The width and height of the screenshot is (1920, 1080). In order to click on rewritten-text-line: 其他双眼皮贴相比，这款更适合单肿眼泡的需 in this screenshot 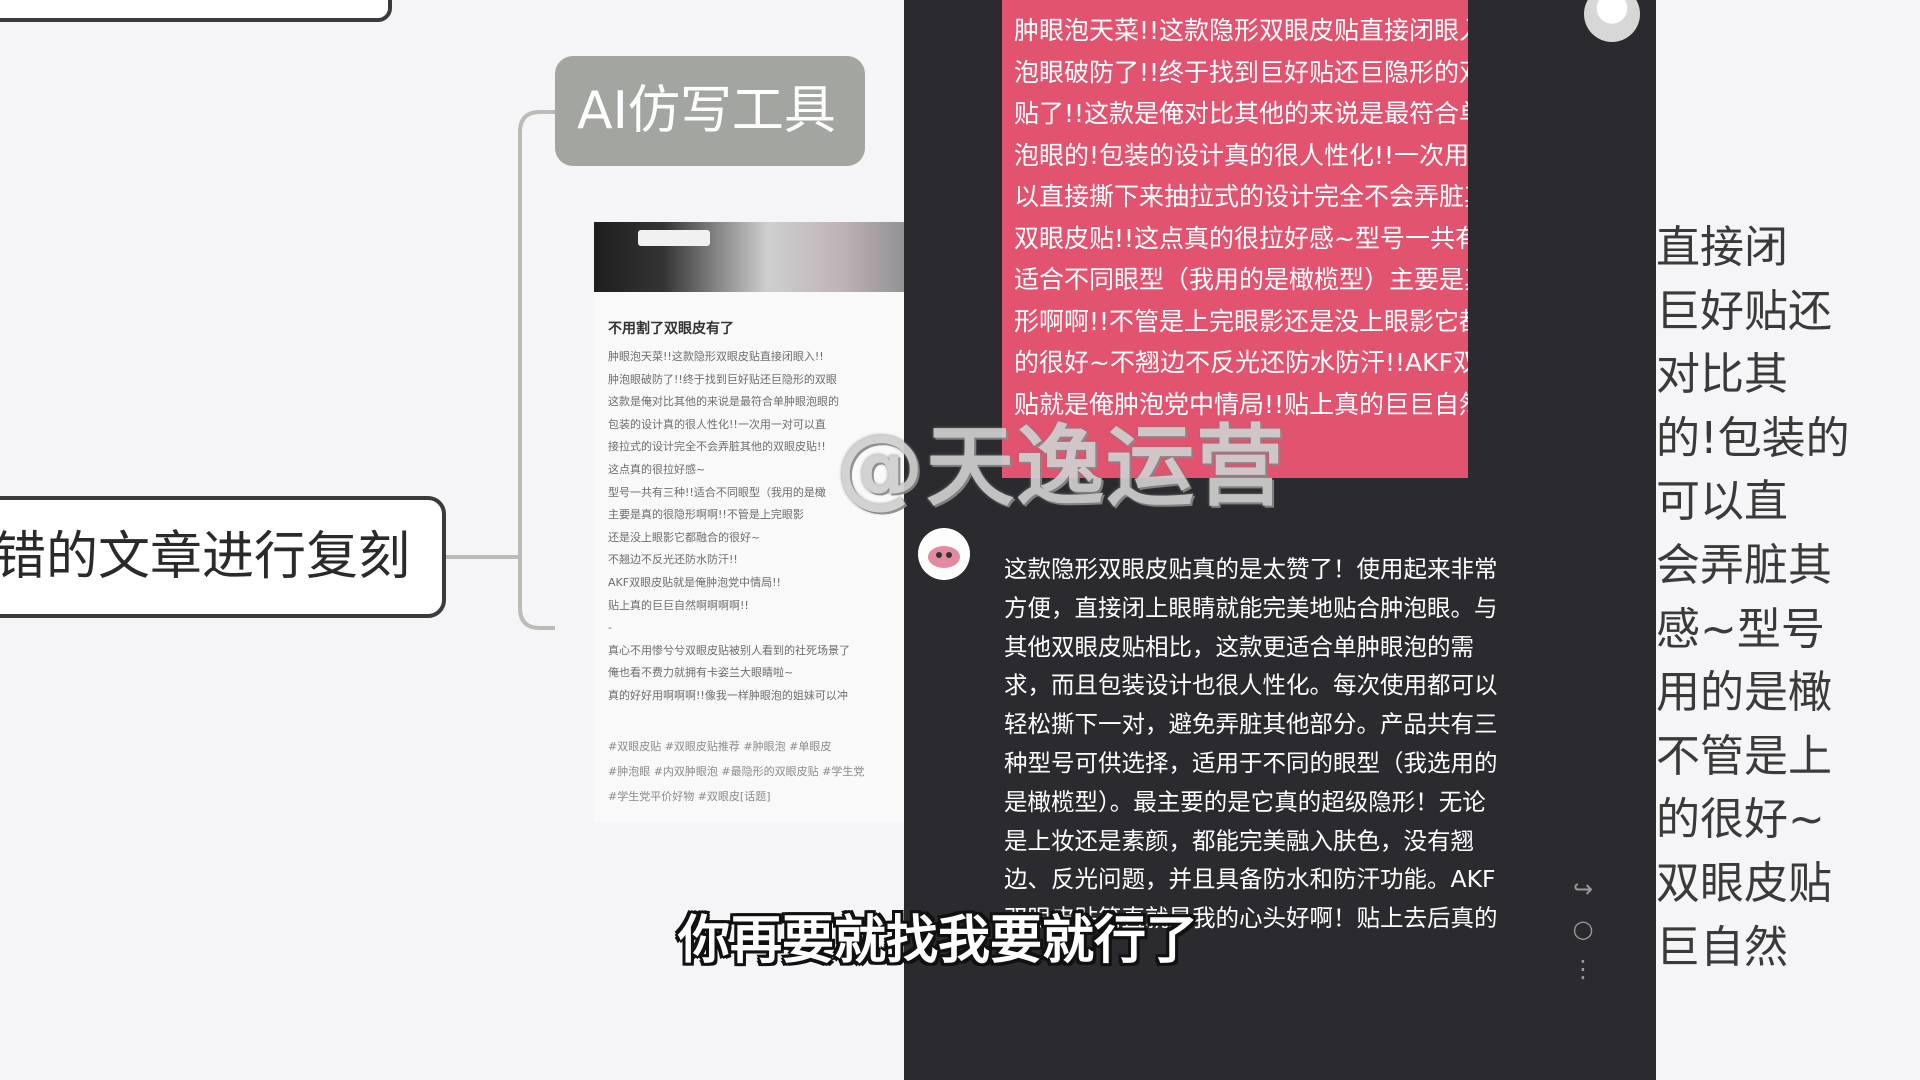, I will do `click(1239, 646)`.